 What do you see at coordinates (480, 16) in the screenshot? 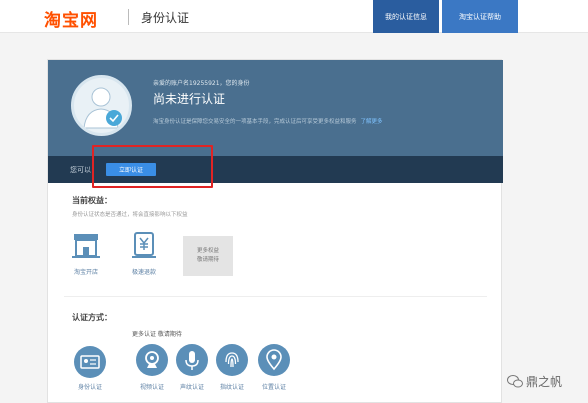
I see `nav-verification-help: 淘宝认证帮助` at bounding box center [480, 16].